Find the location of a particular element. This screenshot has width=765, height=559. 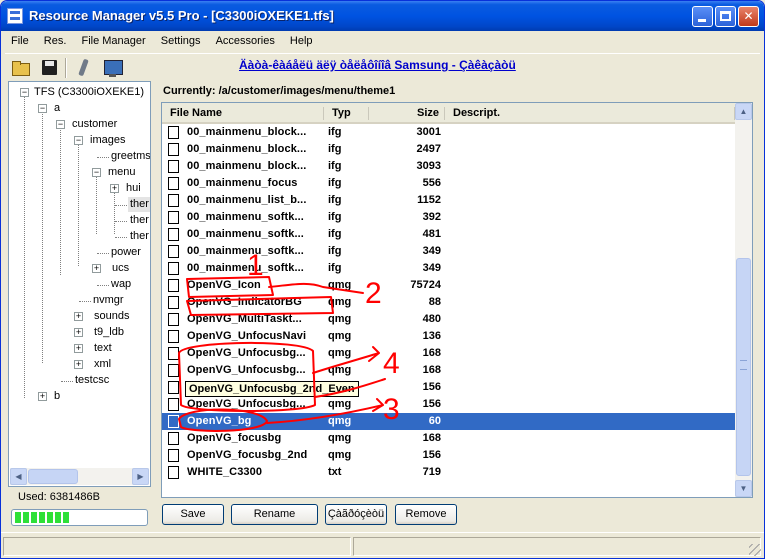

table-row: 00_mainmenu_softk... ifg 392 is located at coordinates (449, 217).